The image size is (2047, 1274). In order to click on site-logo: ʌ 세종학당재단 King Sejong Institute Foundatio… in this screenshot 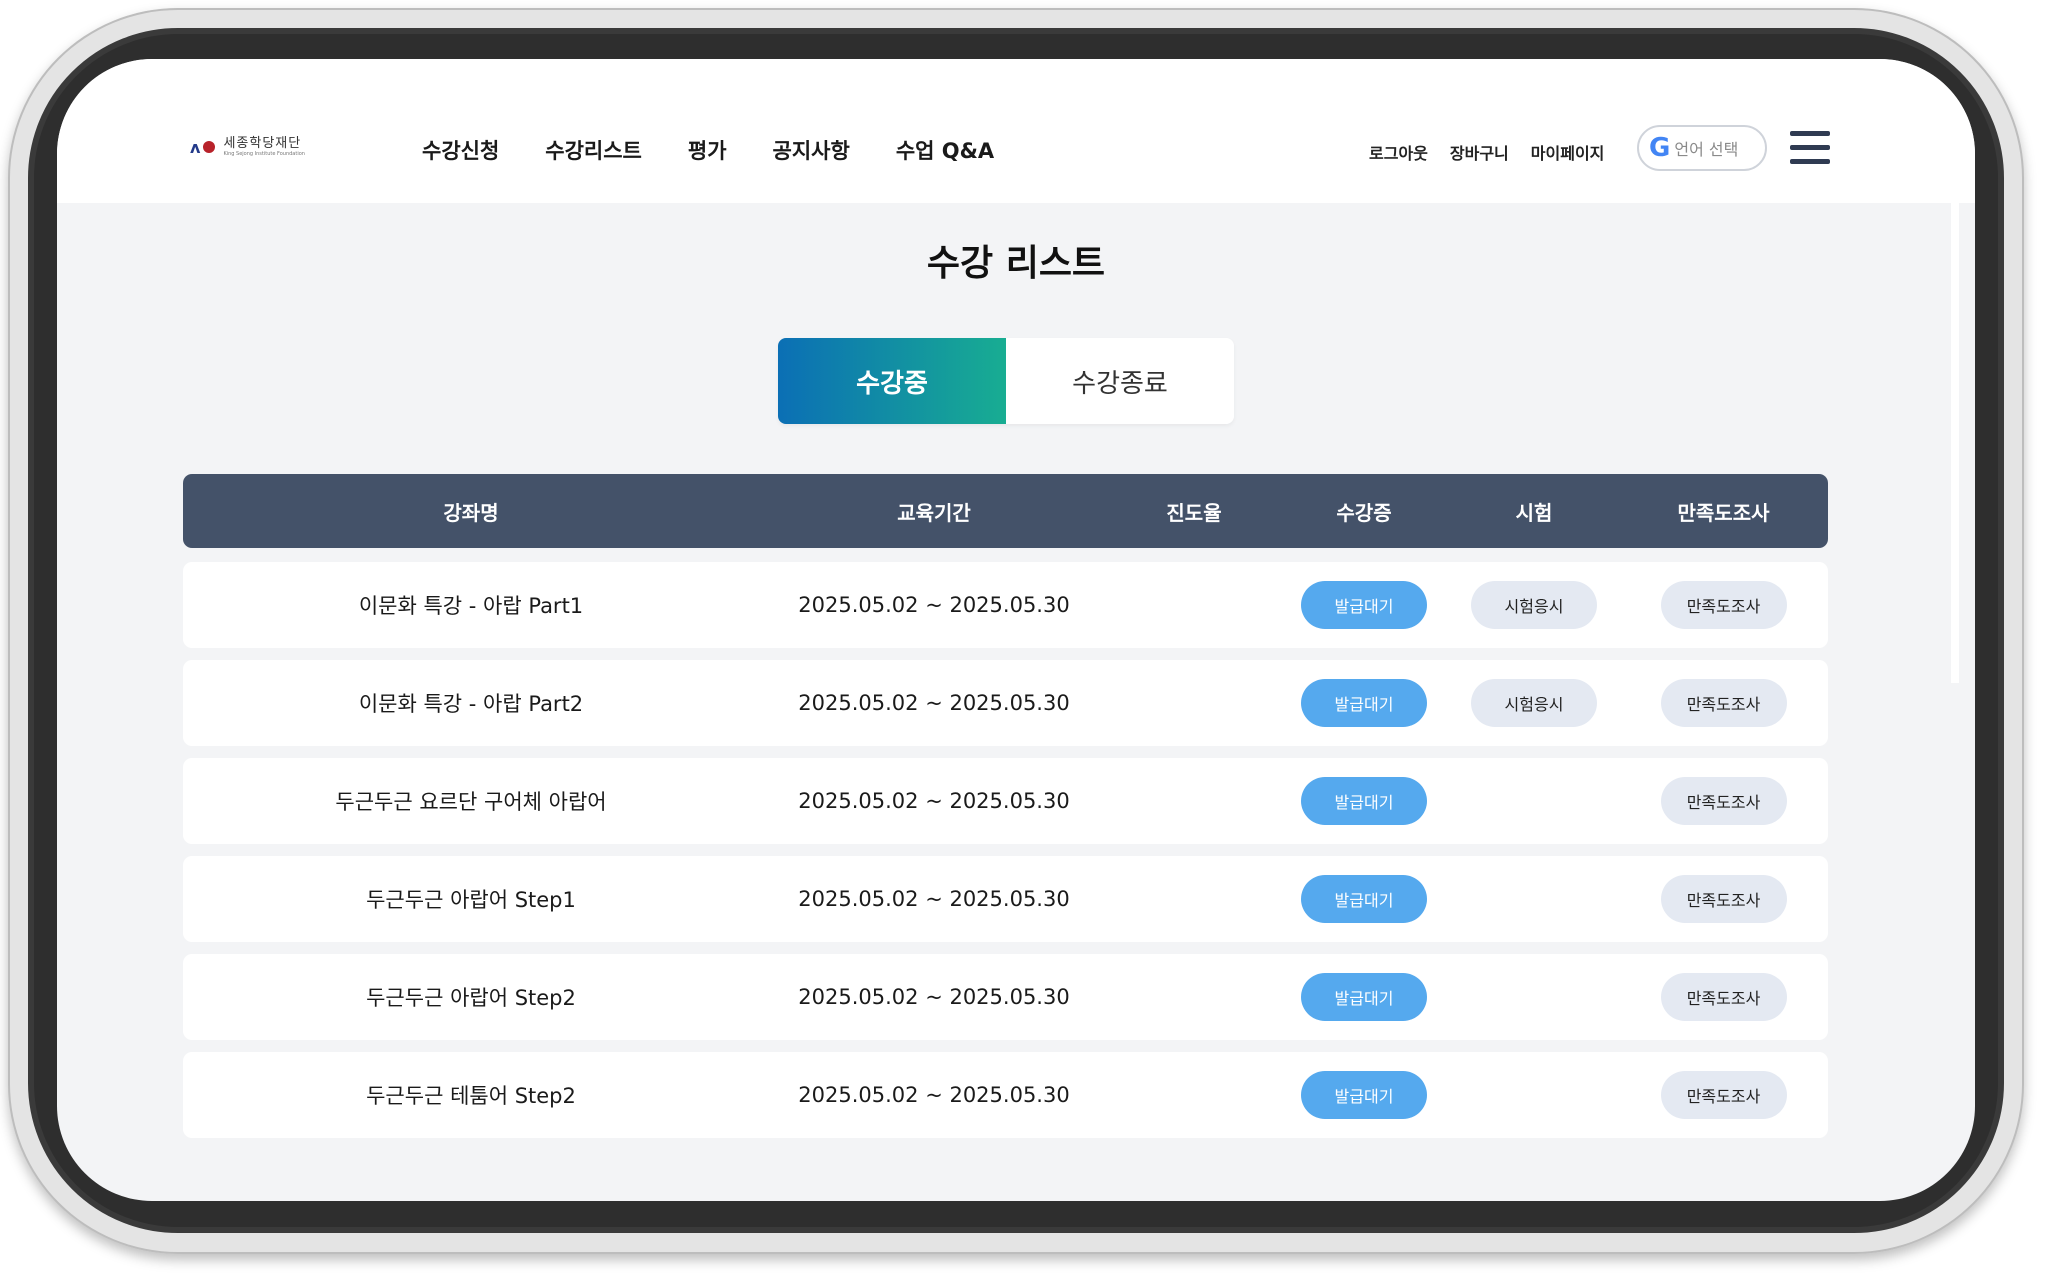, I will do `click(247, 147)`.